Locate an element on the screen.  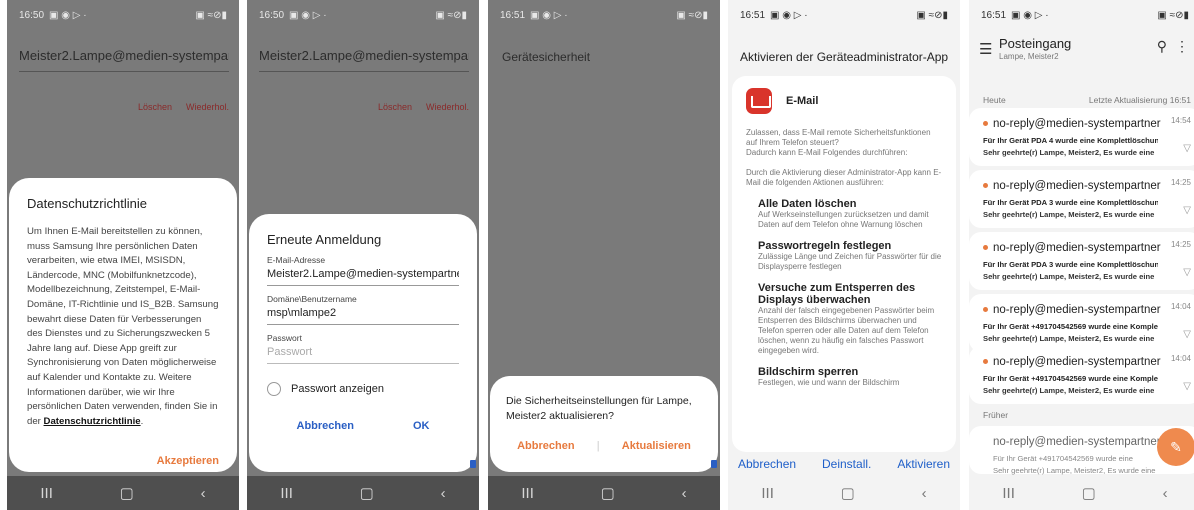
more-options-icon: ⋮ is located at coordinates (1182, 46).